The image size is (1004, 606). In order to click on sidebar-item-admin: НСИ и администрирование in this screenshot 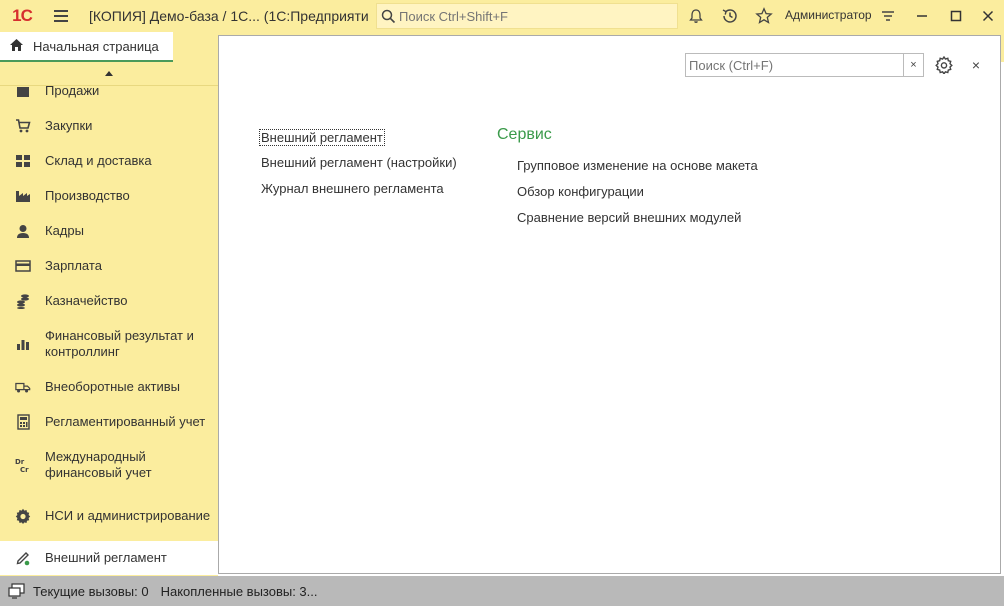, I will do `click(109, 516)`.